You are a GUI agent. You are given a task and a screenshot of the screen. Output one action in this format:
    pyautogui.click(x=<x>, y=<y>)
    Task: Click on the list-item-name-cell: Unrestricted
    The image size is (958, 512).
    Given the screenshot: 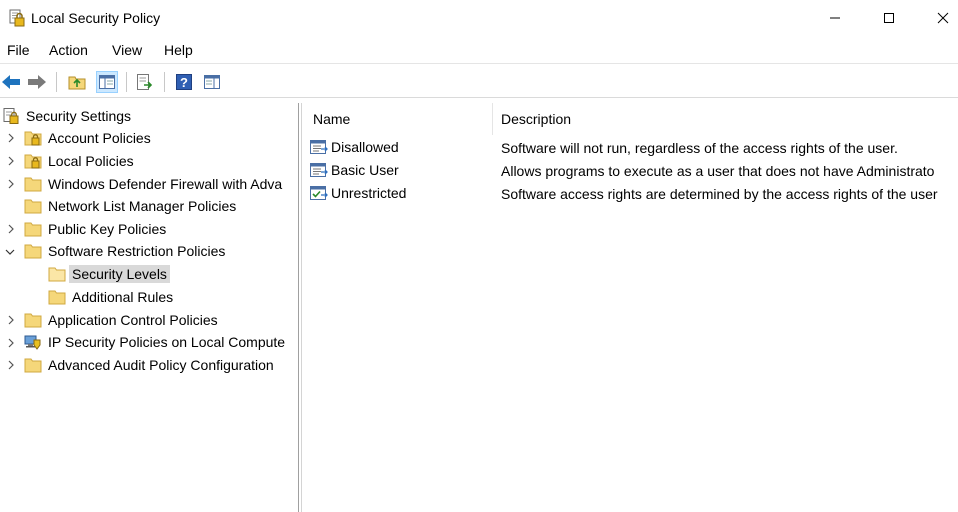 What is the action you would take?
    pyautogui.click(x=358, y=193)
    